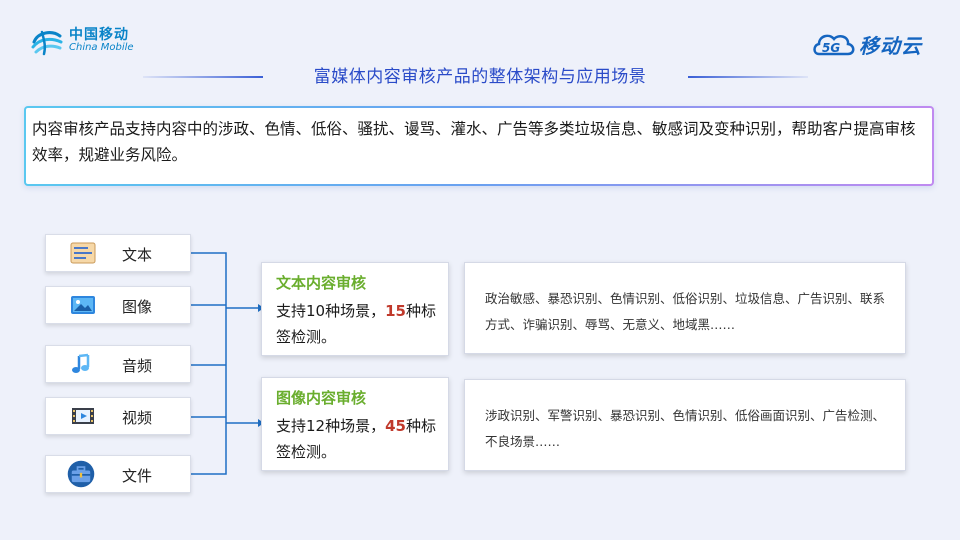 Image resolution: width=960 pixels, height=540 pixels. What do you see at coordinates (118, 474) in the screenshot?
I see `content-type-file: 文件` at bounding box center [118, 474].